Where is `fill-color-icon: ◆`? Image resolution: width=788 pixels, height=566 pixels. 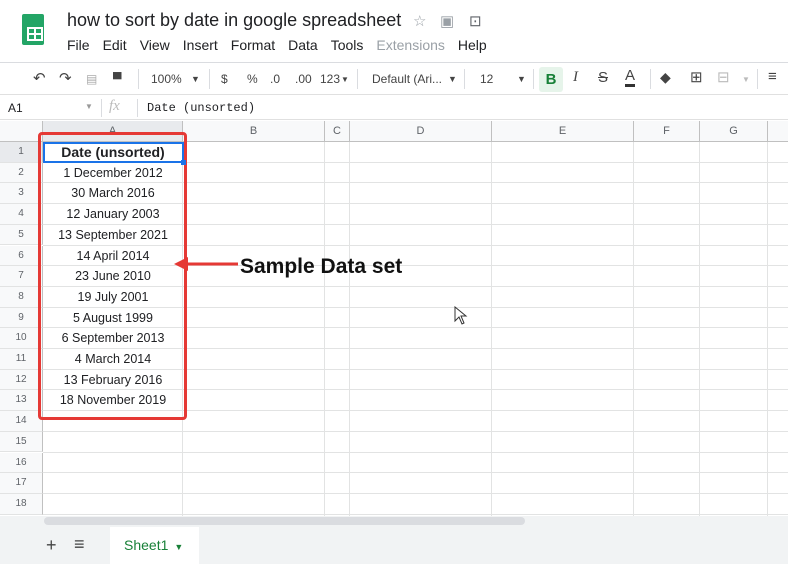 fill-color-icon: ◆ is located at coordinates (665, 77).